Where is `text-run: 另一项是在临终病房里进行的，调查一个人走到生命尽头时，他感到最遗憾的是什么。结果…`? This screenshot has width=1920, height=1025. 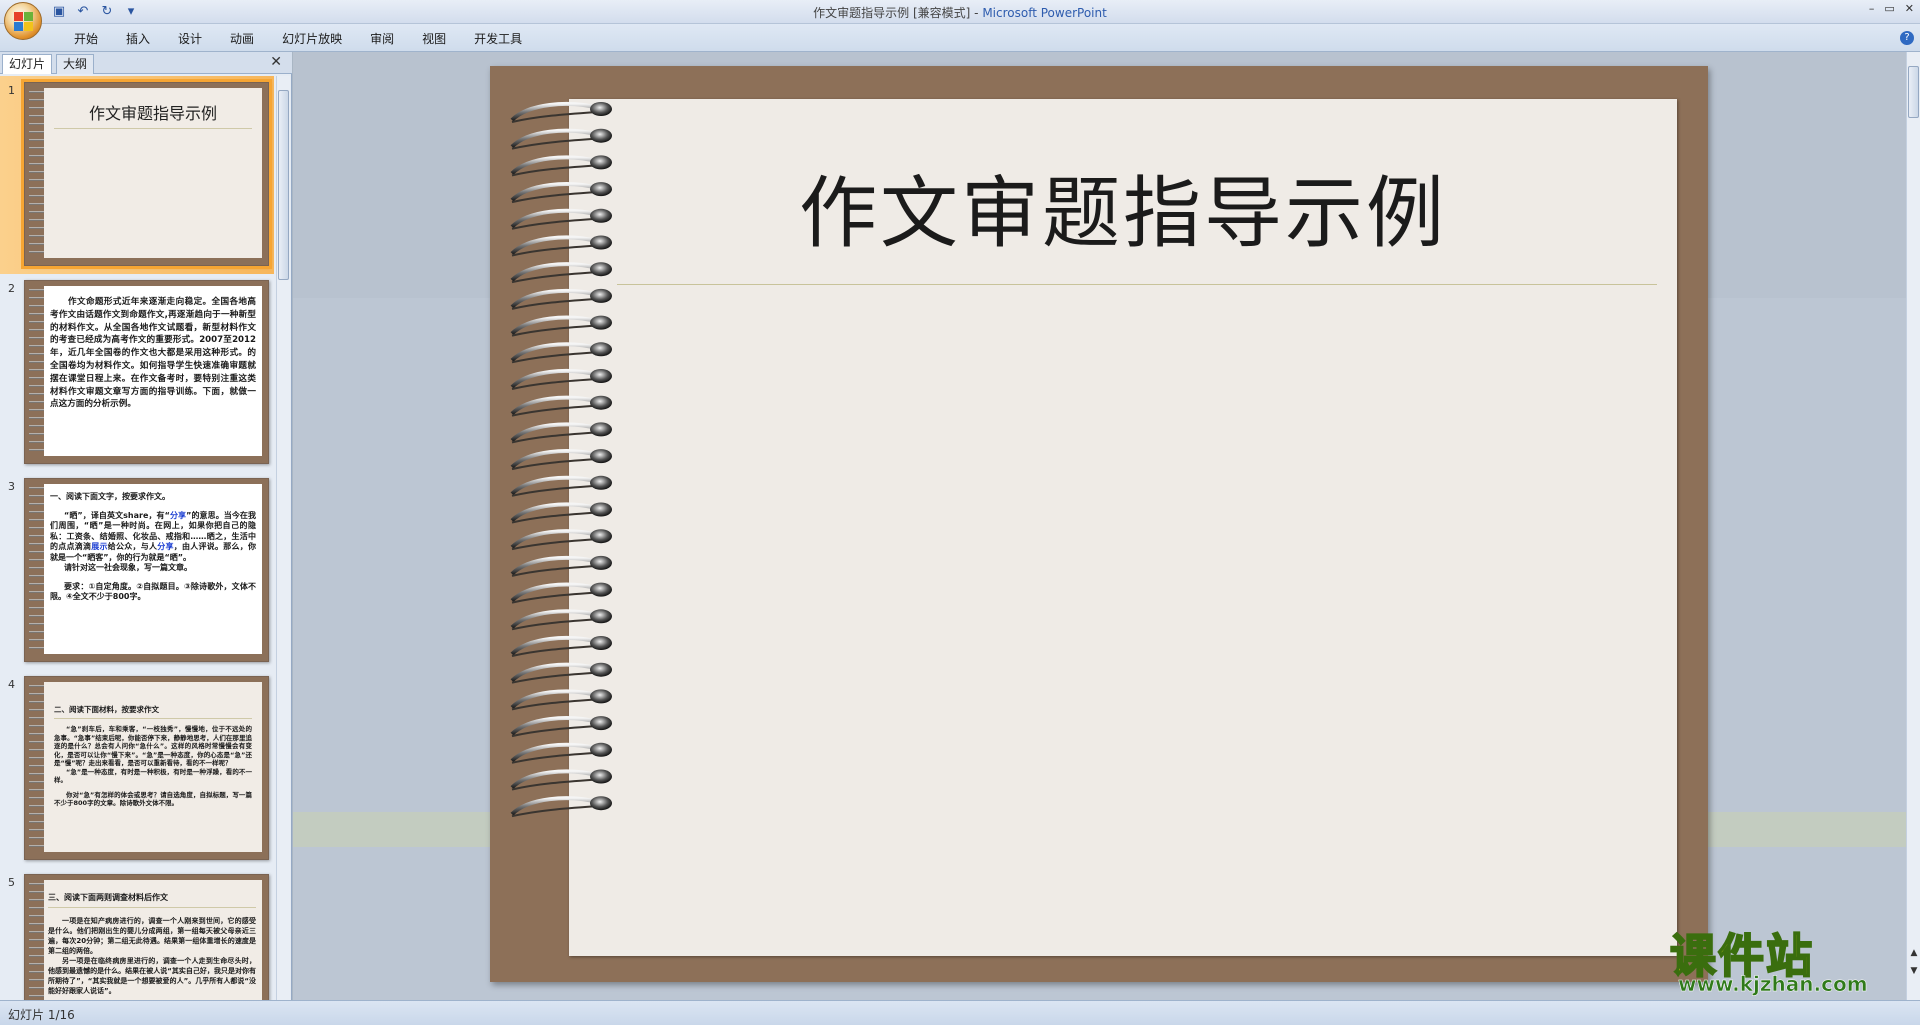 text-run: 另一项是在临终病房里进行的，调查一个人走到生命尽头时，他感到最遗憾的是什么。结果… is located at coordinates (152, 976).